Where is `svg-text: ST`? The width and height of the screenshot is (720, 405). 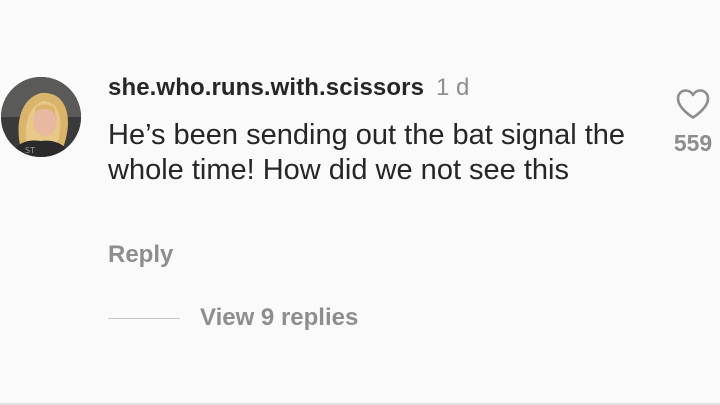
svg-text: ST is located at coordinates (30, 150).